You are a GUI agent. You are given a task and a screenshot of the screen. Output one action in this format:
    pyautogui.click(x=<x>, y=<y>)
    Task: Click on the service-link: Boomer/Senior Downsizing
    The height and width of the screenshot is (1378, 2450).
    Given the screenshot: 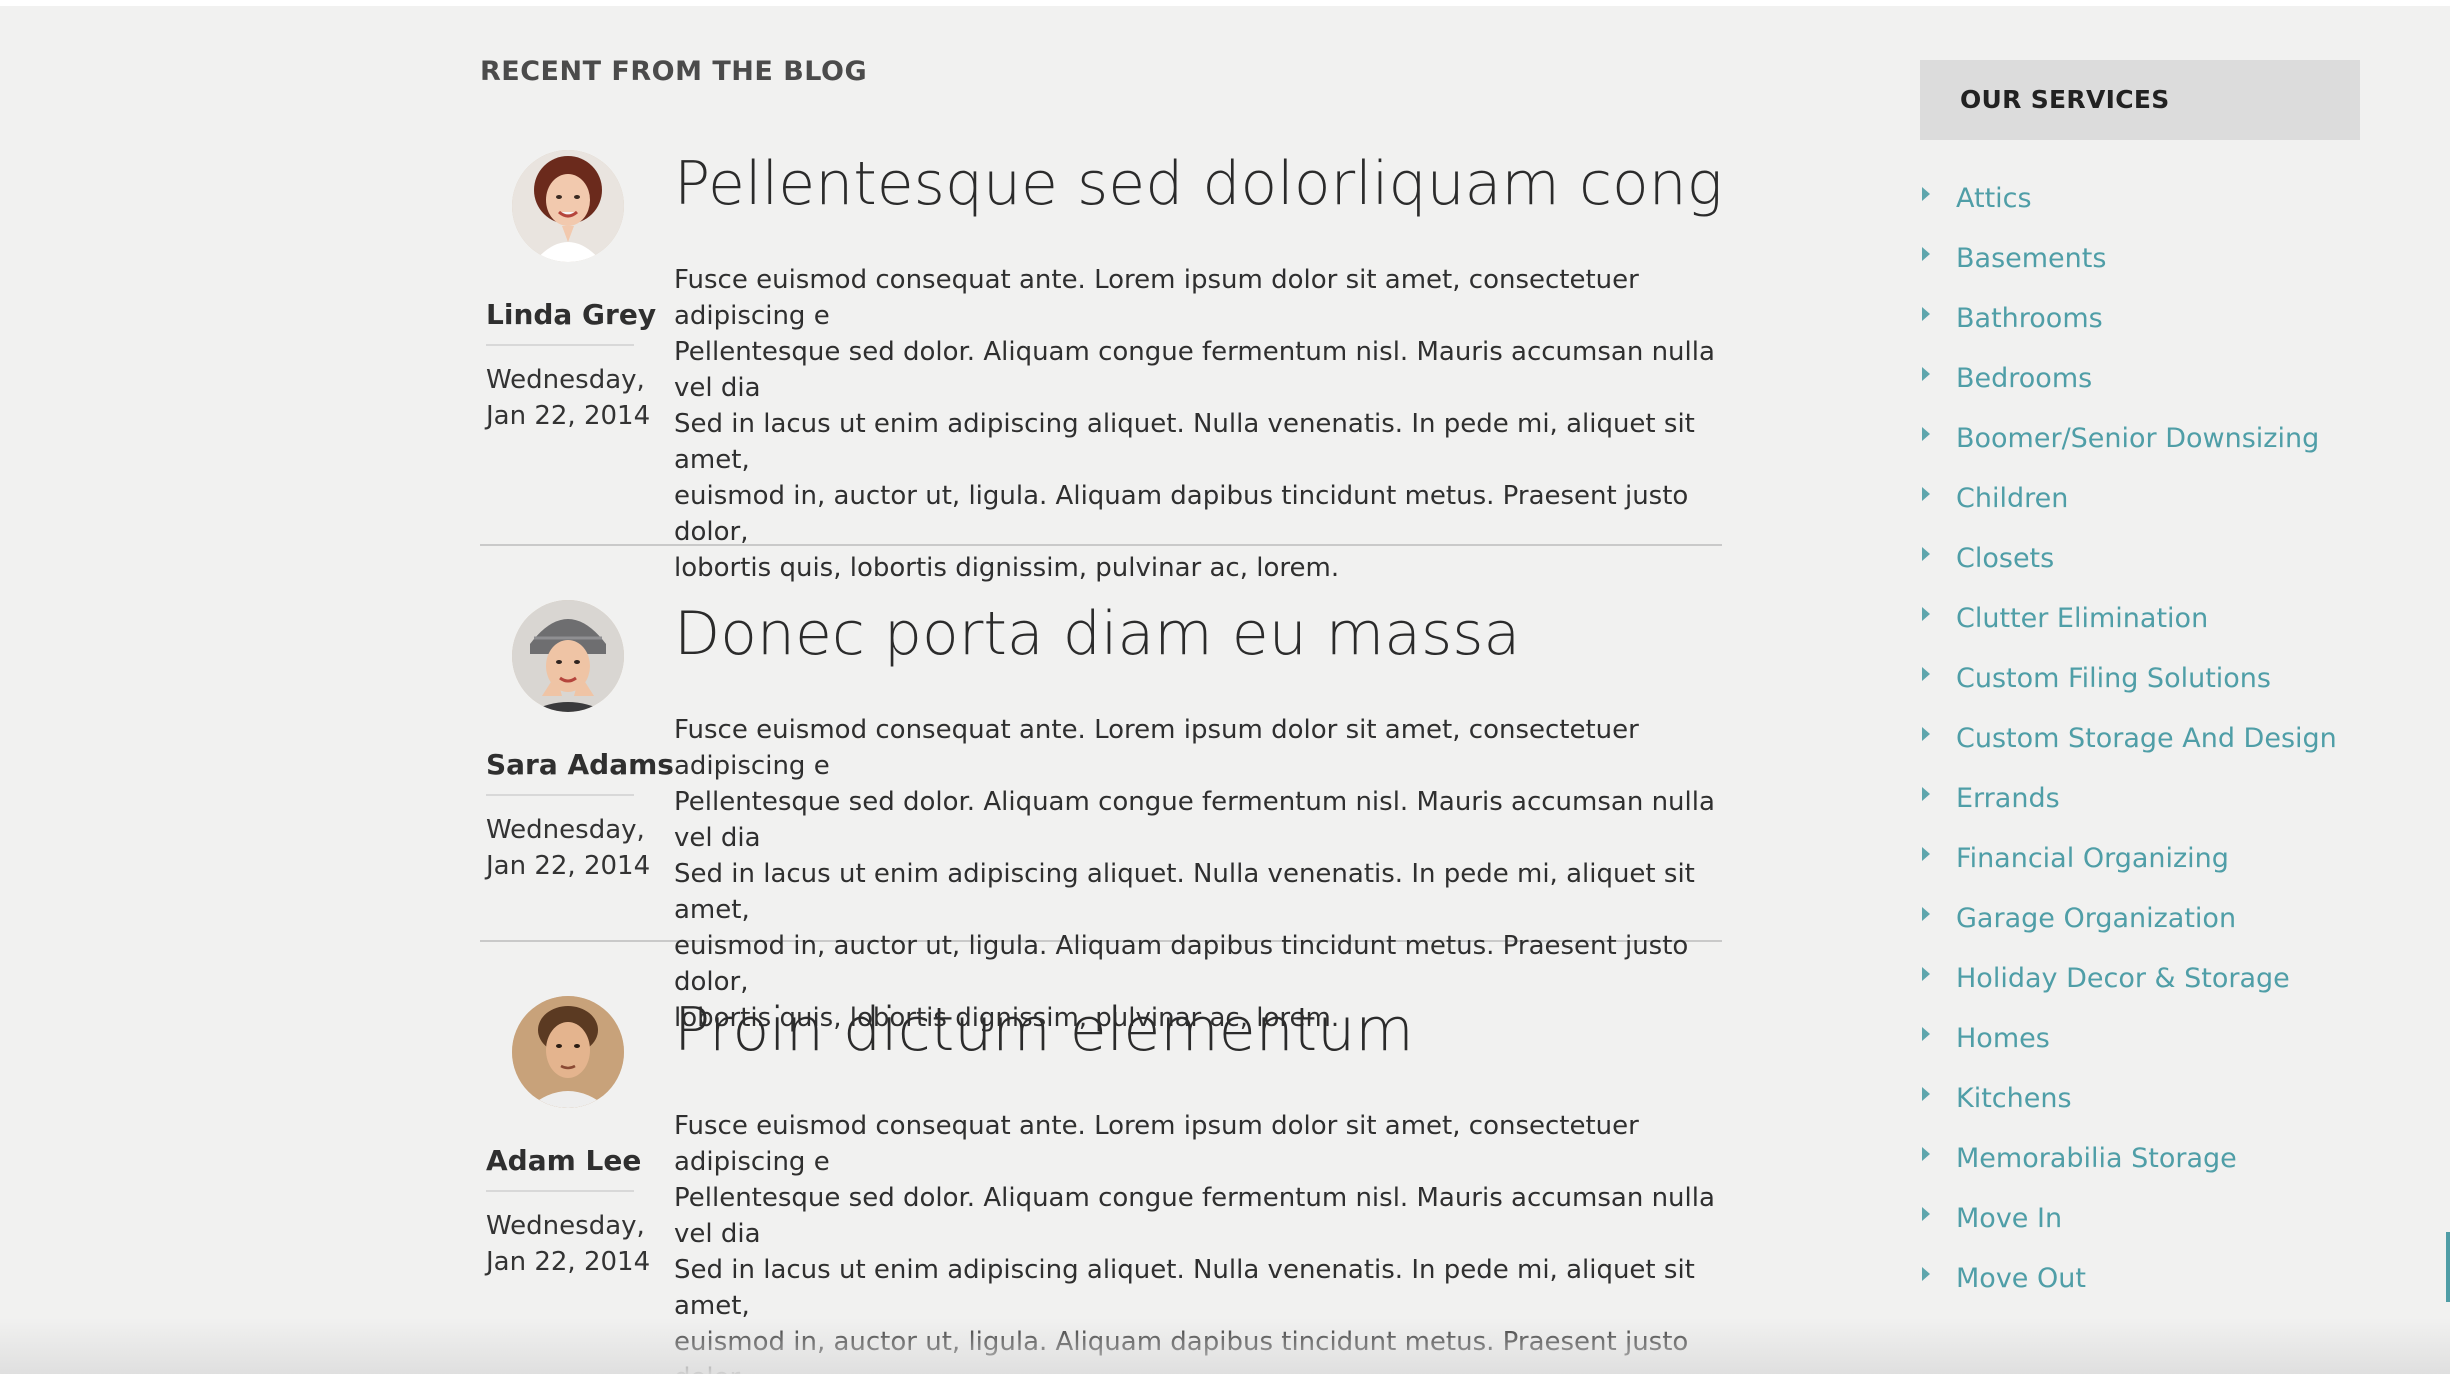 What is the action you would take?
    pyautogui.click(x=2137, y=438)
    